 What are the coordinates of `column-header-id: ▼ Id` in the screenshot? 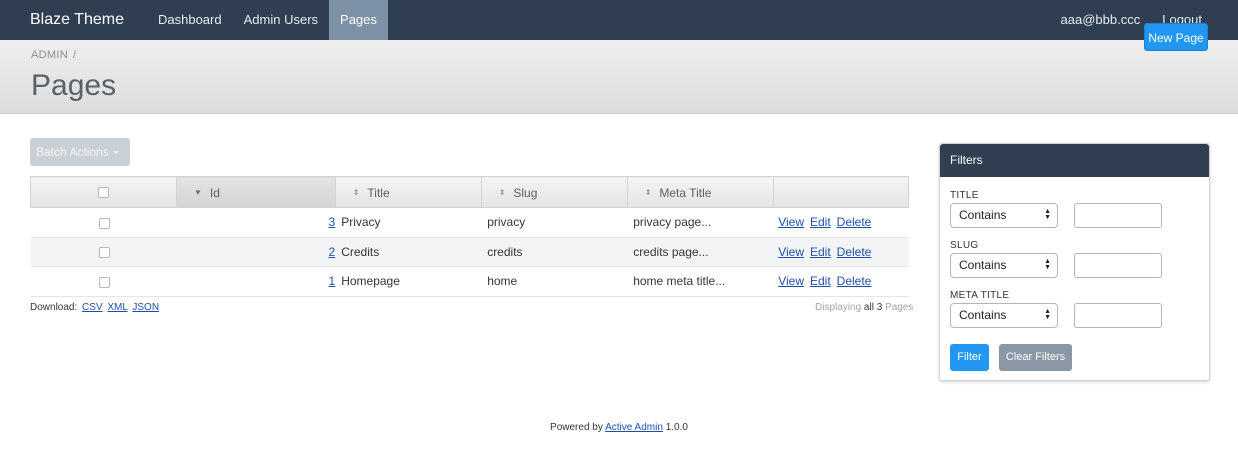 It's located at (256, 192).